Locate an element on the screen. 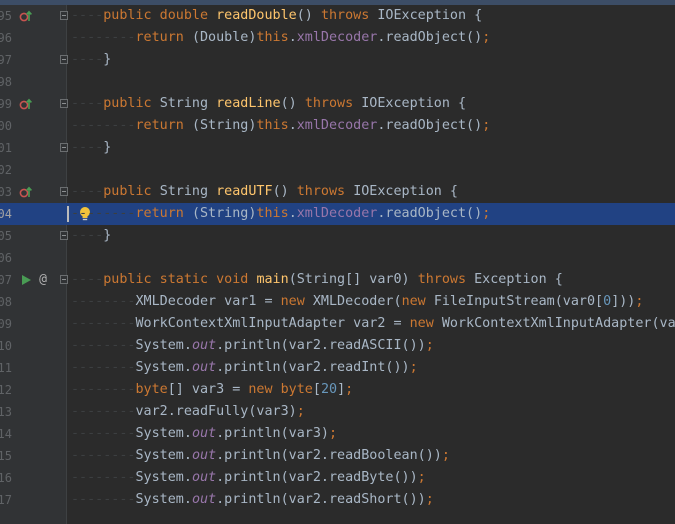  code-token: } is located at coordinates (107, 59).